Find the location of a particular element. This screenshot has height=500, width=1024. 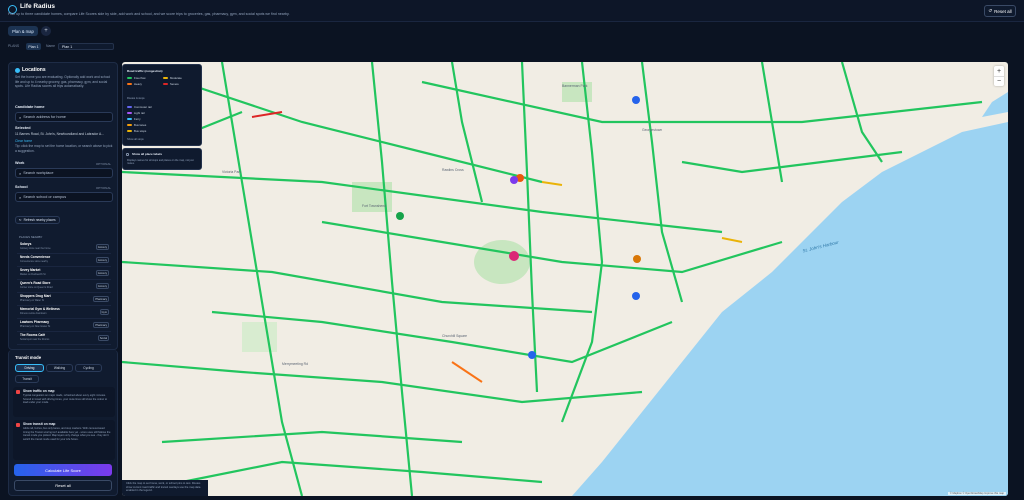

park is located at coordinates (259, 337).